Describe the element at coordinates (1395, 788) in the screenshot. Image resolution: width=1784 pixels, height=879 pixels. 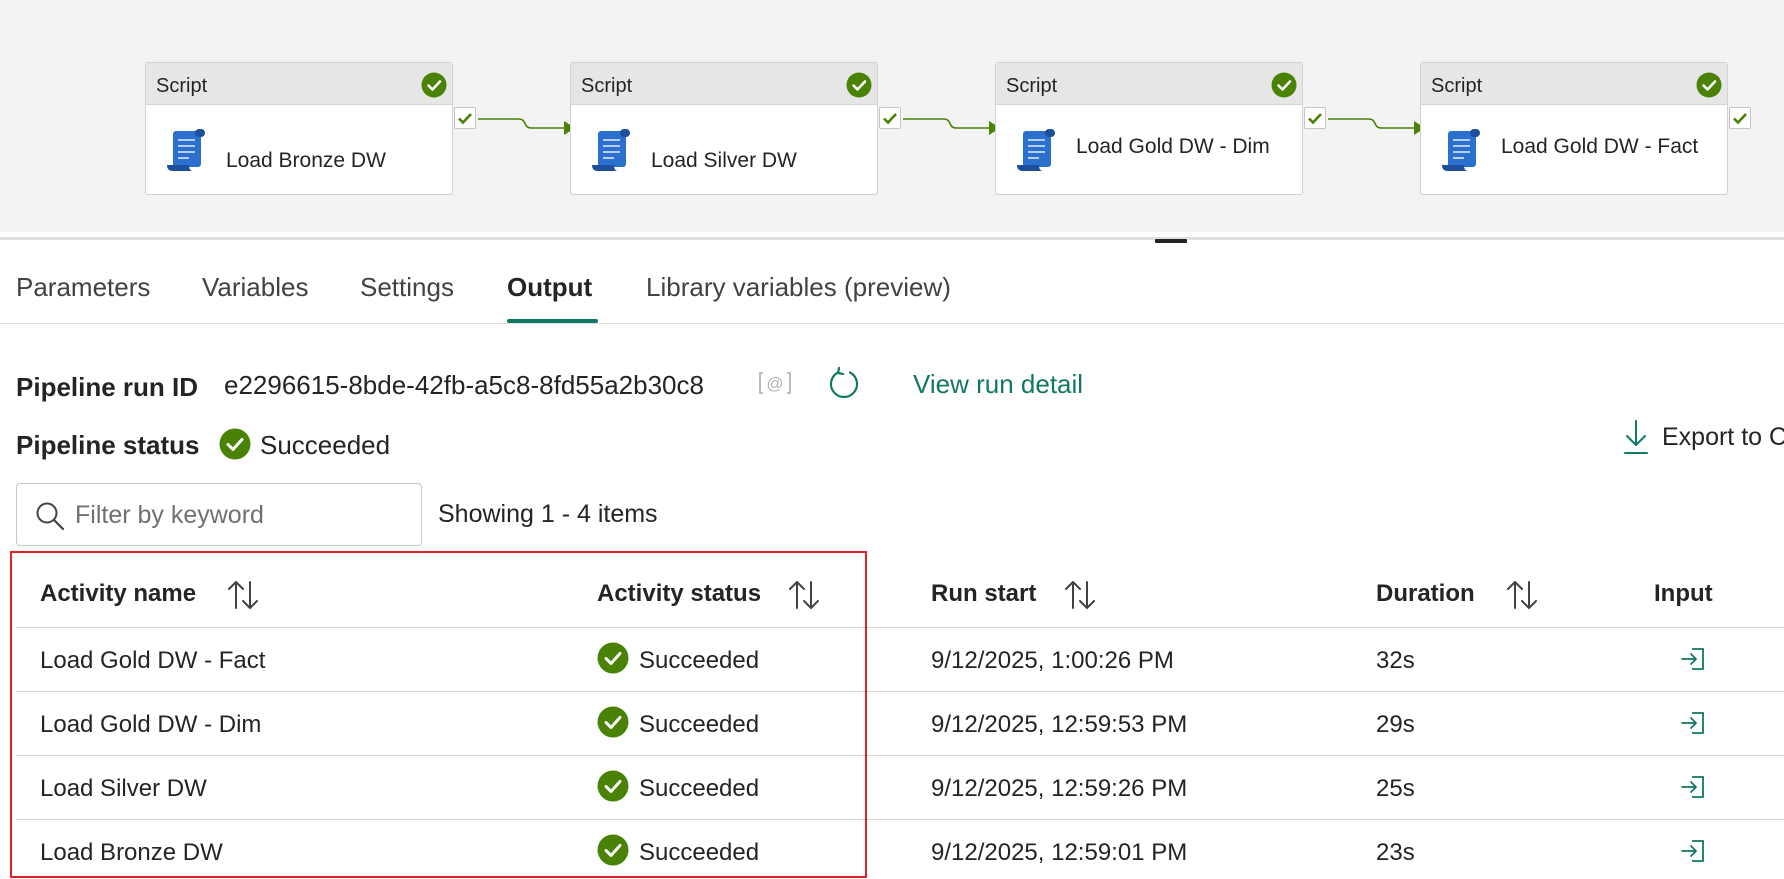
I see `duration-cell: 25s` at that location.